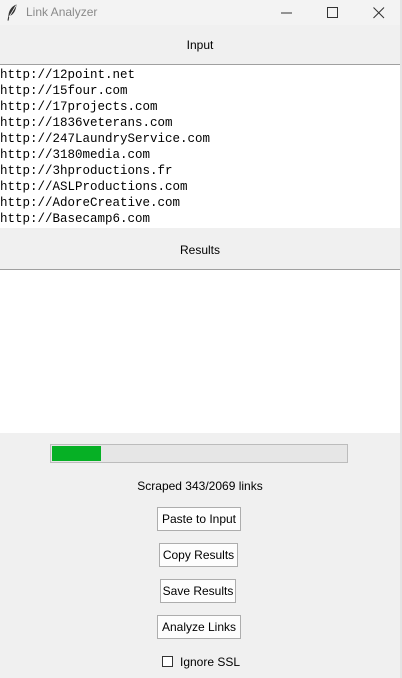  I want to click on input-url-line: http://247LaundryService.com, so click(105, 139).